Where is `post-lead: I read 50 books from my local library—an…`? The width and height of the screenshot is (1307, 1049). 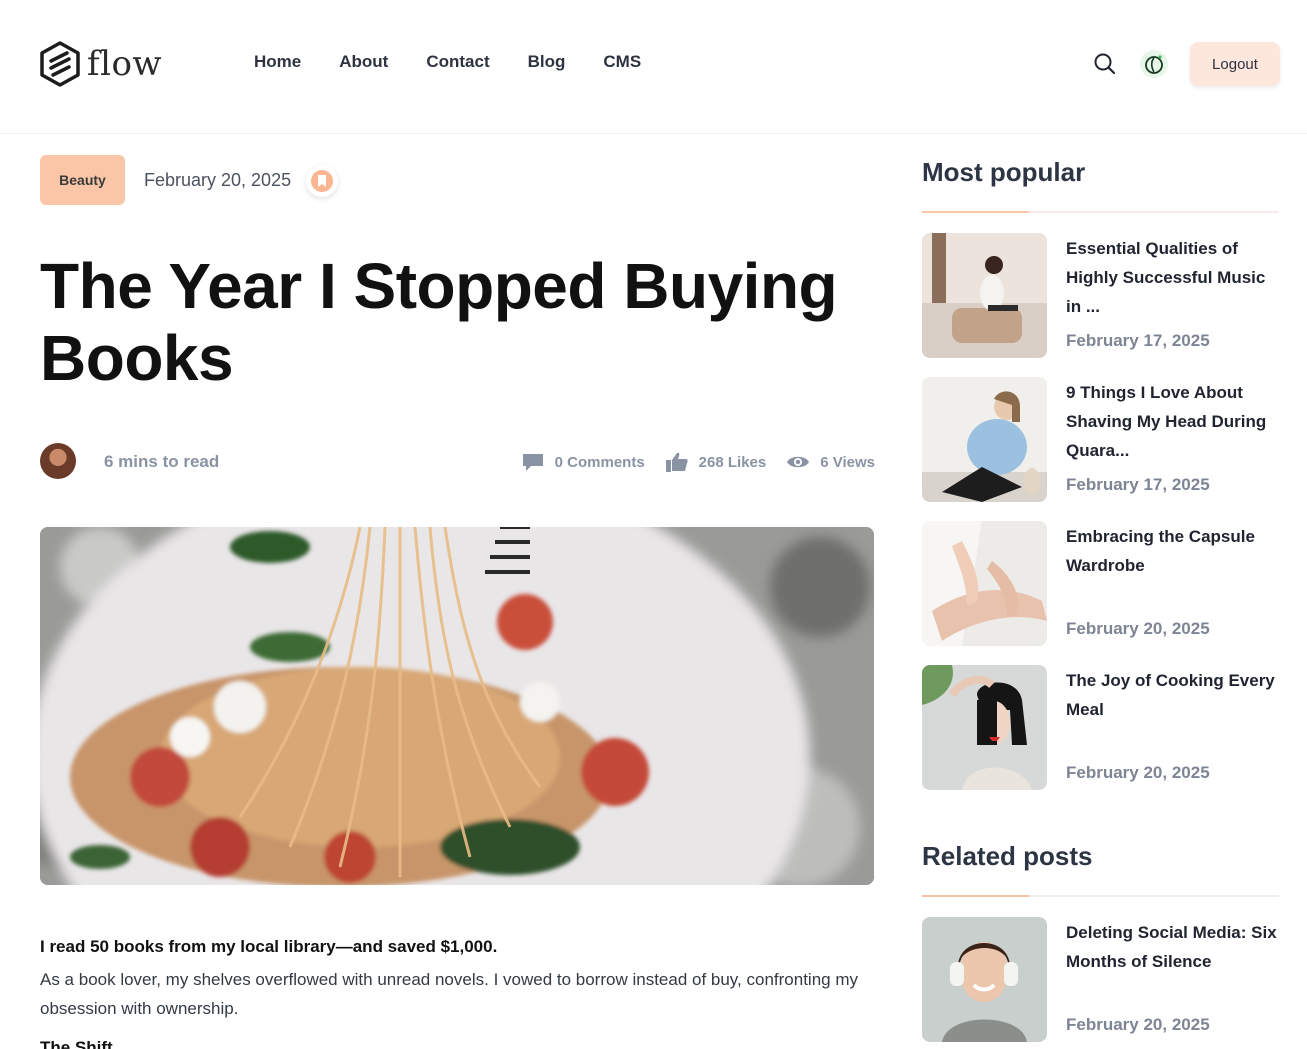 post-lead: I read 50 books from my local library—an… is located at coordinates (269, 946).